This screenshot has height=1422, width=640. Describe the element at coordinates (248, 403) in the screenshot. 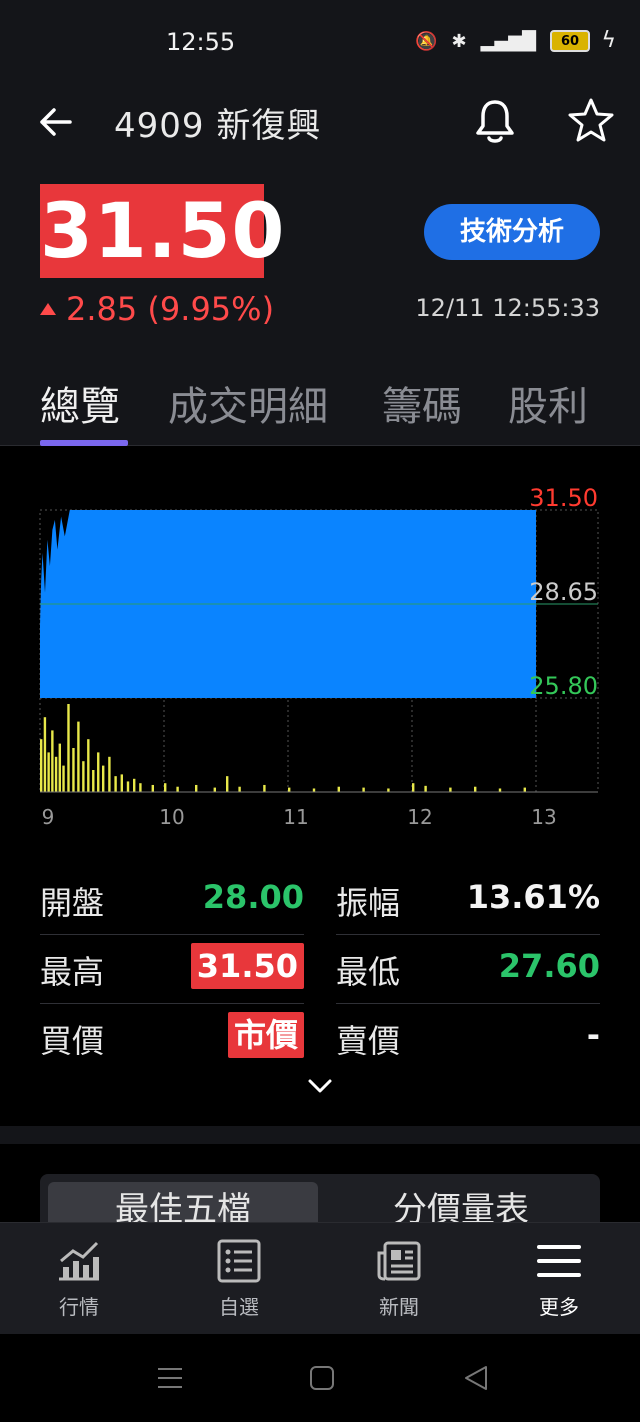

I see `tab-trade-details: 成交明細` at that location.